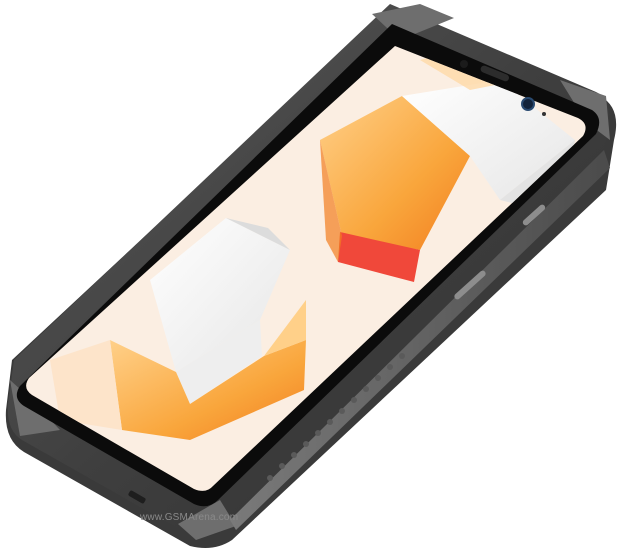  I want to click on watermark-text: www.GSMArena.com, so click(189, 517).